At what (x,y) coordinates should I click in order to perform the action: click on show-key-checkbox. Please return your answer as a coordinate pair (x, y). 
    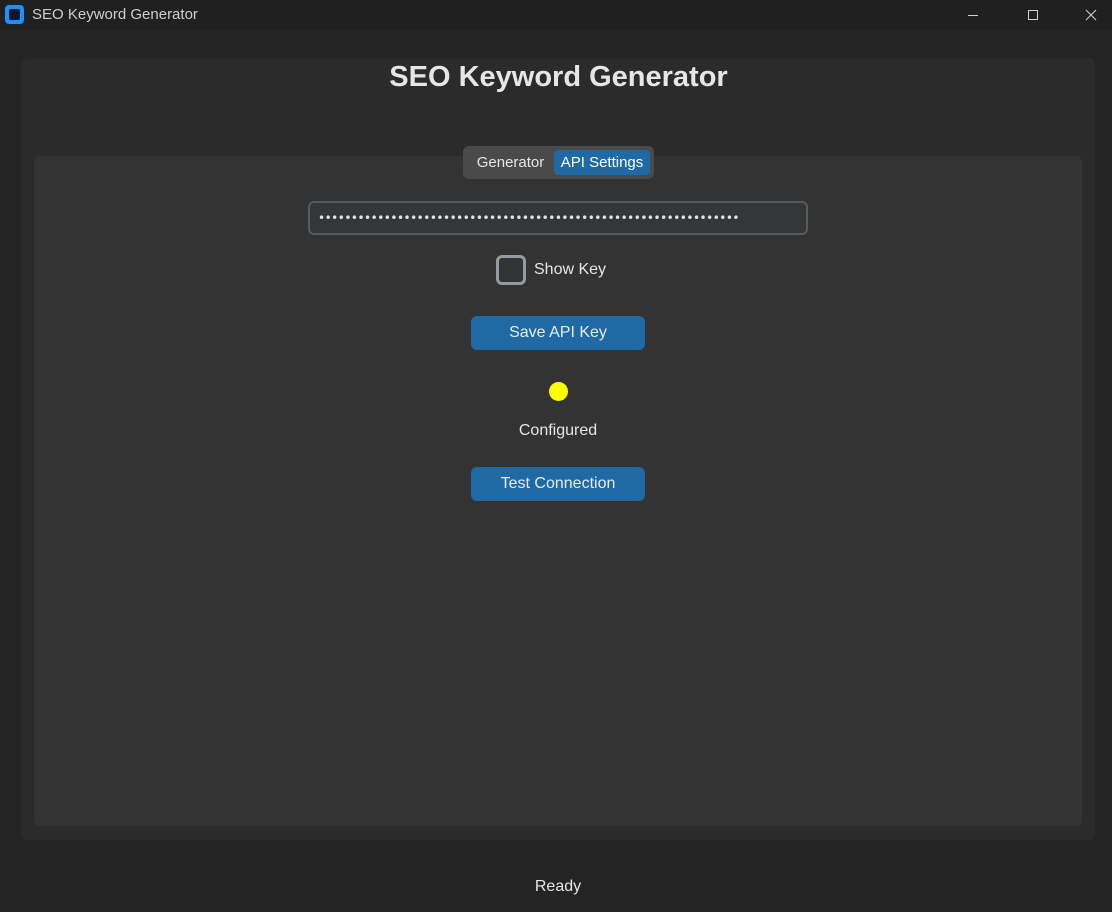
    Looking at the image, I should click on (511, 270).